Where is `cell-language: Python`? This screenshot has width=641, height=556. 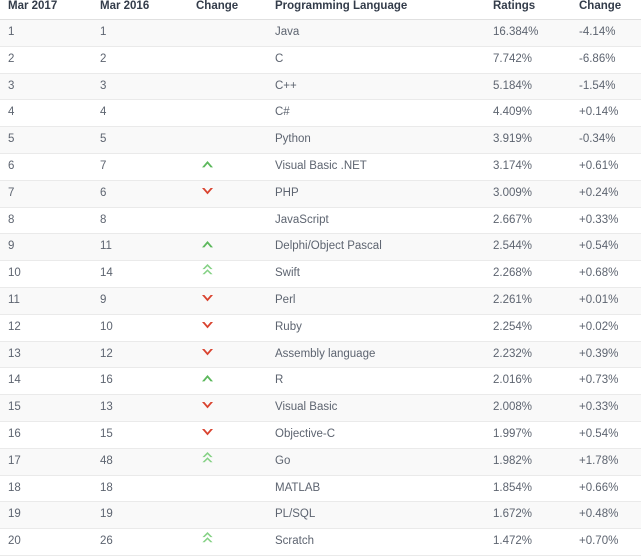 cell-language: Python is located at coordinates (372, 140).